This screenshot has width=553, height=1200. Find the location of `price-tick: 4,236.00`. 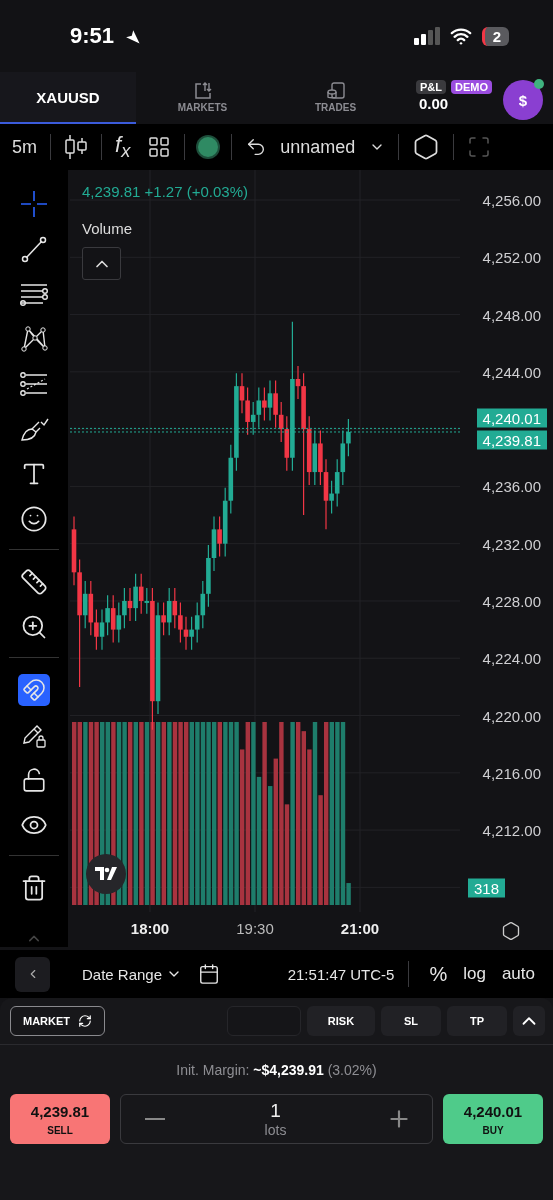

price-tick: 4,236.00 is located at coordinates (511, 486).